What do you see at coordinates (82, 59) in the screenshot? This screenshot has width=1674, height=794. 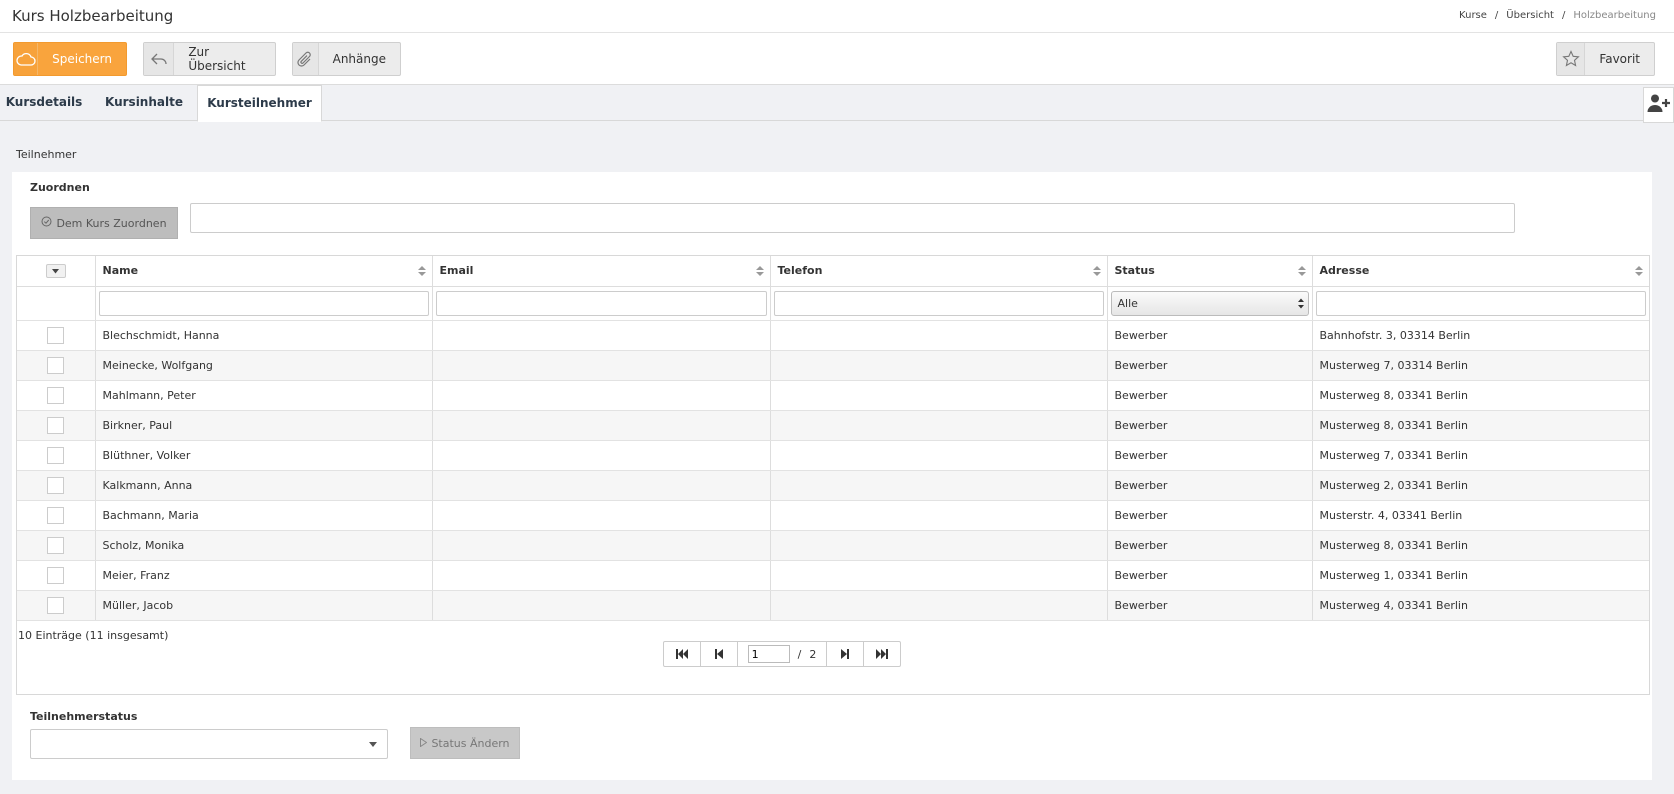 I see `save-button-label: Speichern` at bounding box center [82, 59].